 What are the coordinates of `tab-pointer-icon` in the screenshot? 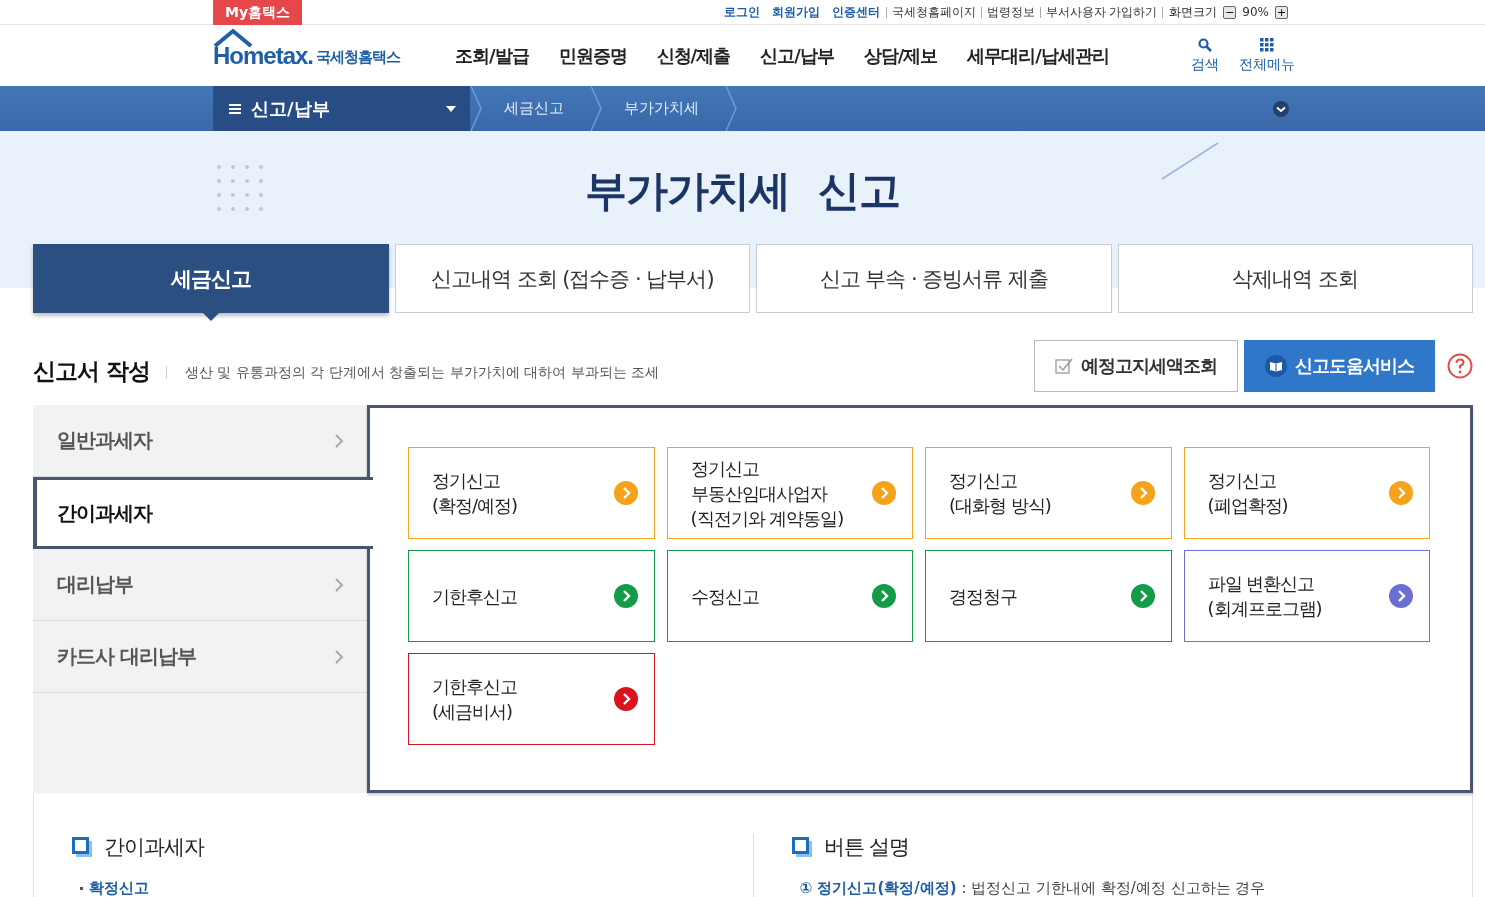 It's located at (210, 316).